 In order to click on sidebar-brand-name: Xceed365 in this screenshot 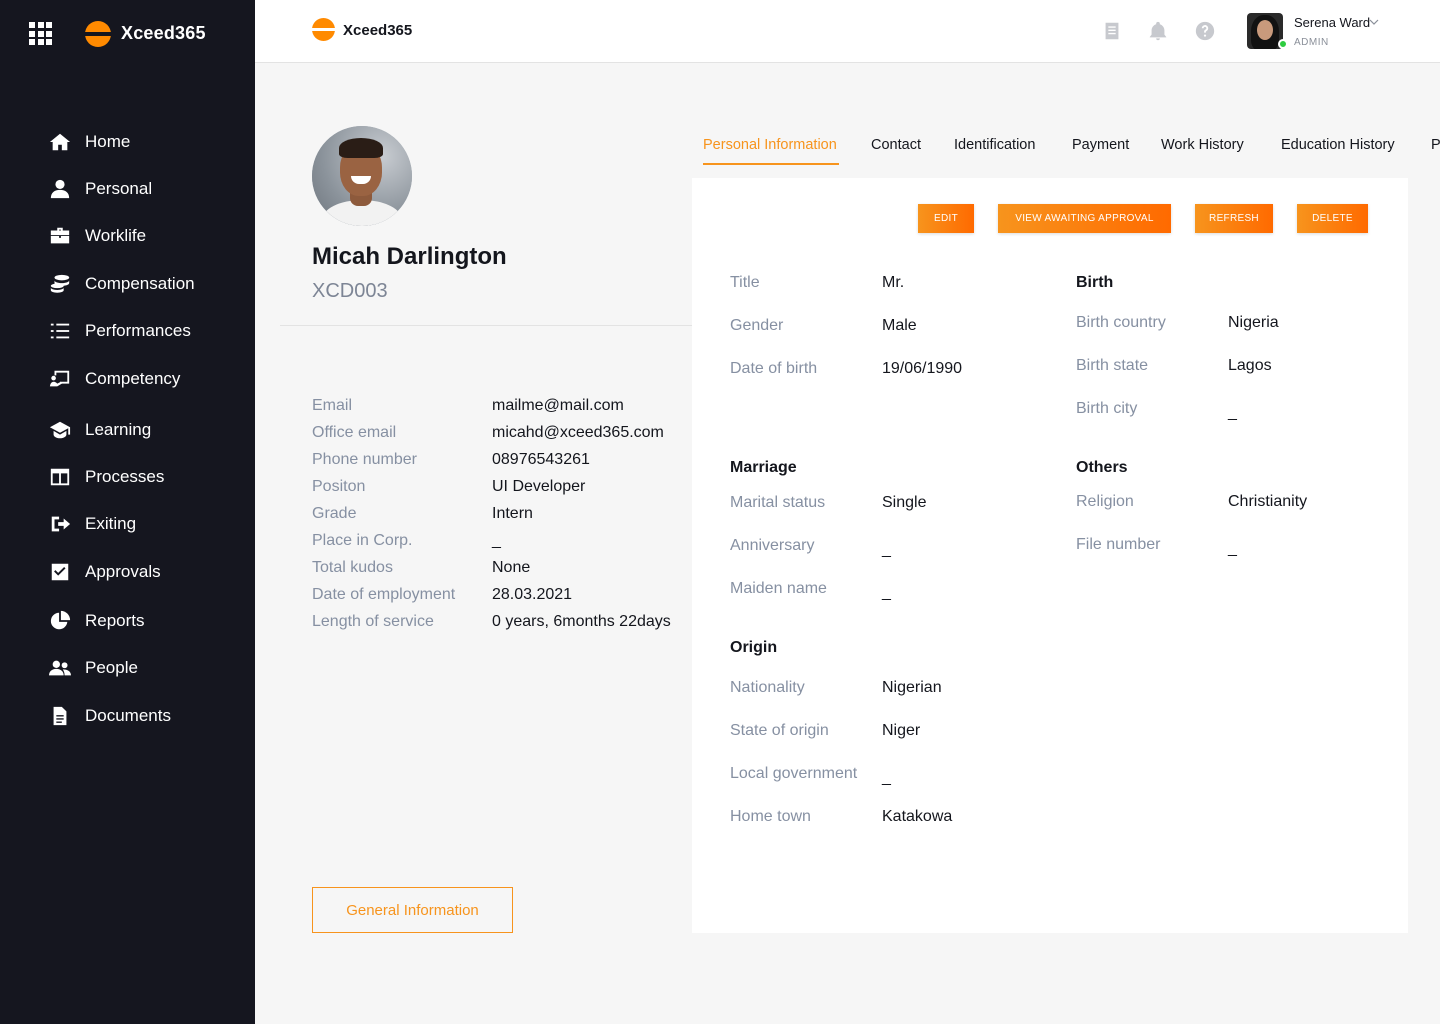, I will do `click(163, 33)`.